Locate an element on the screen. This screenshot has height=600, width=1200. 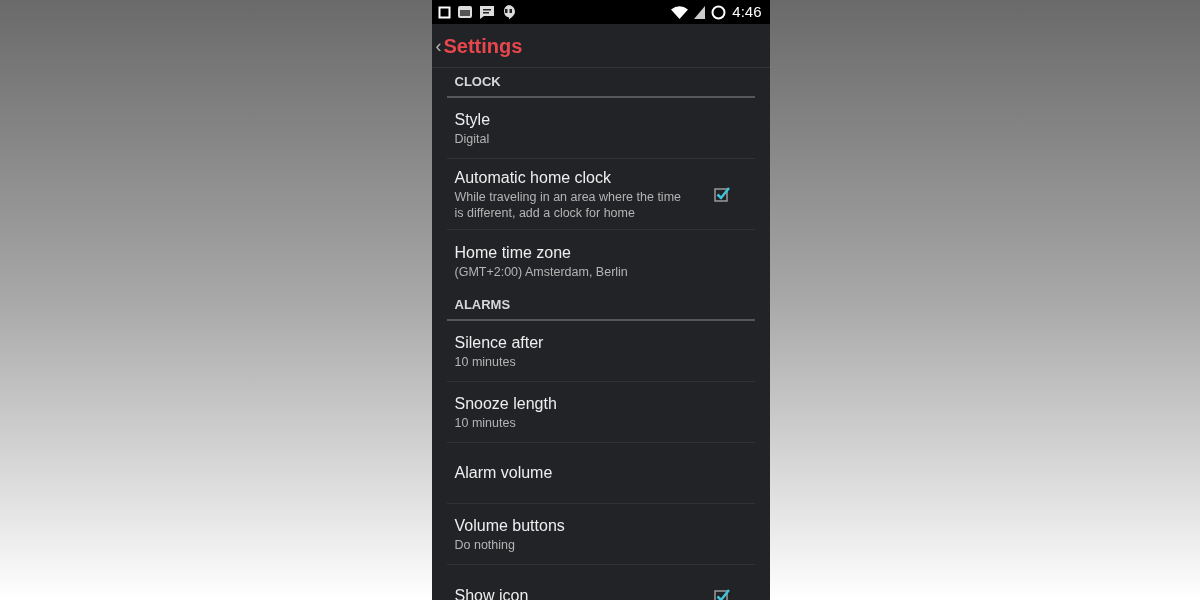
wifi-icon is located at coordinates (680, 12).